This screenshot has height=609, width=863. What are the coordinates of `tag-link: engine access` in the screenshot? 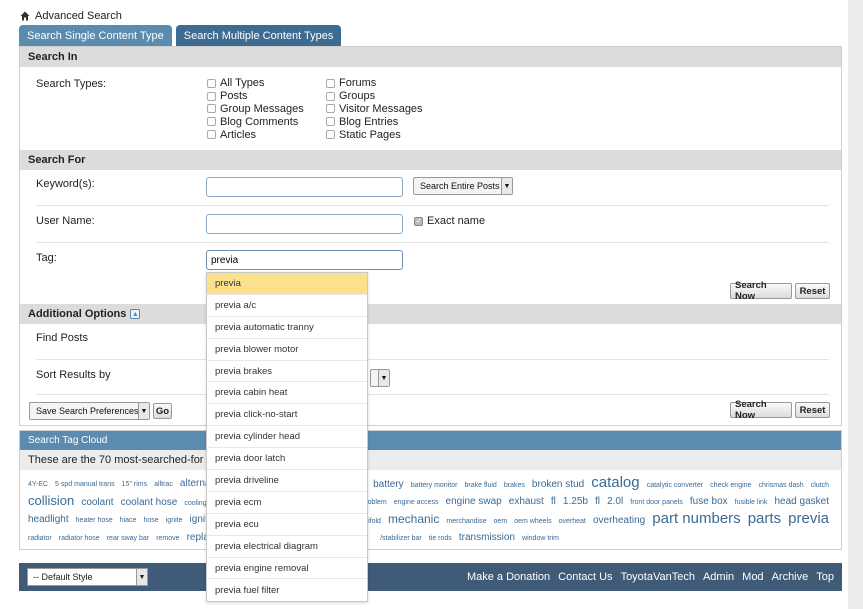 It's located at (416, 502).